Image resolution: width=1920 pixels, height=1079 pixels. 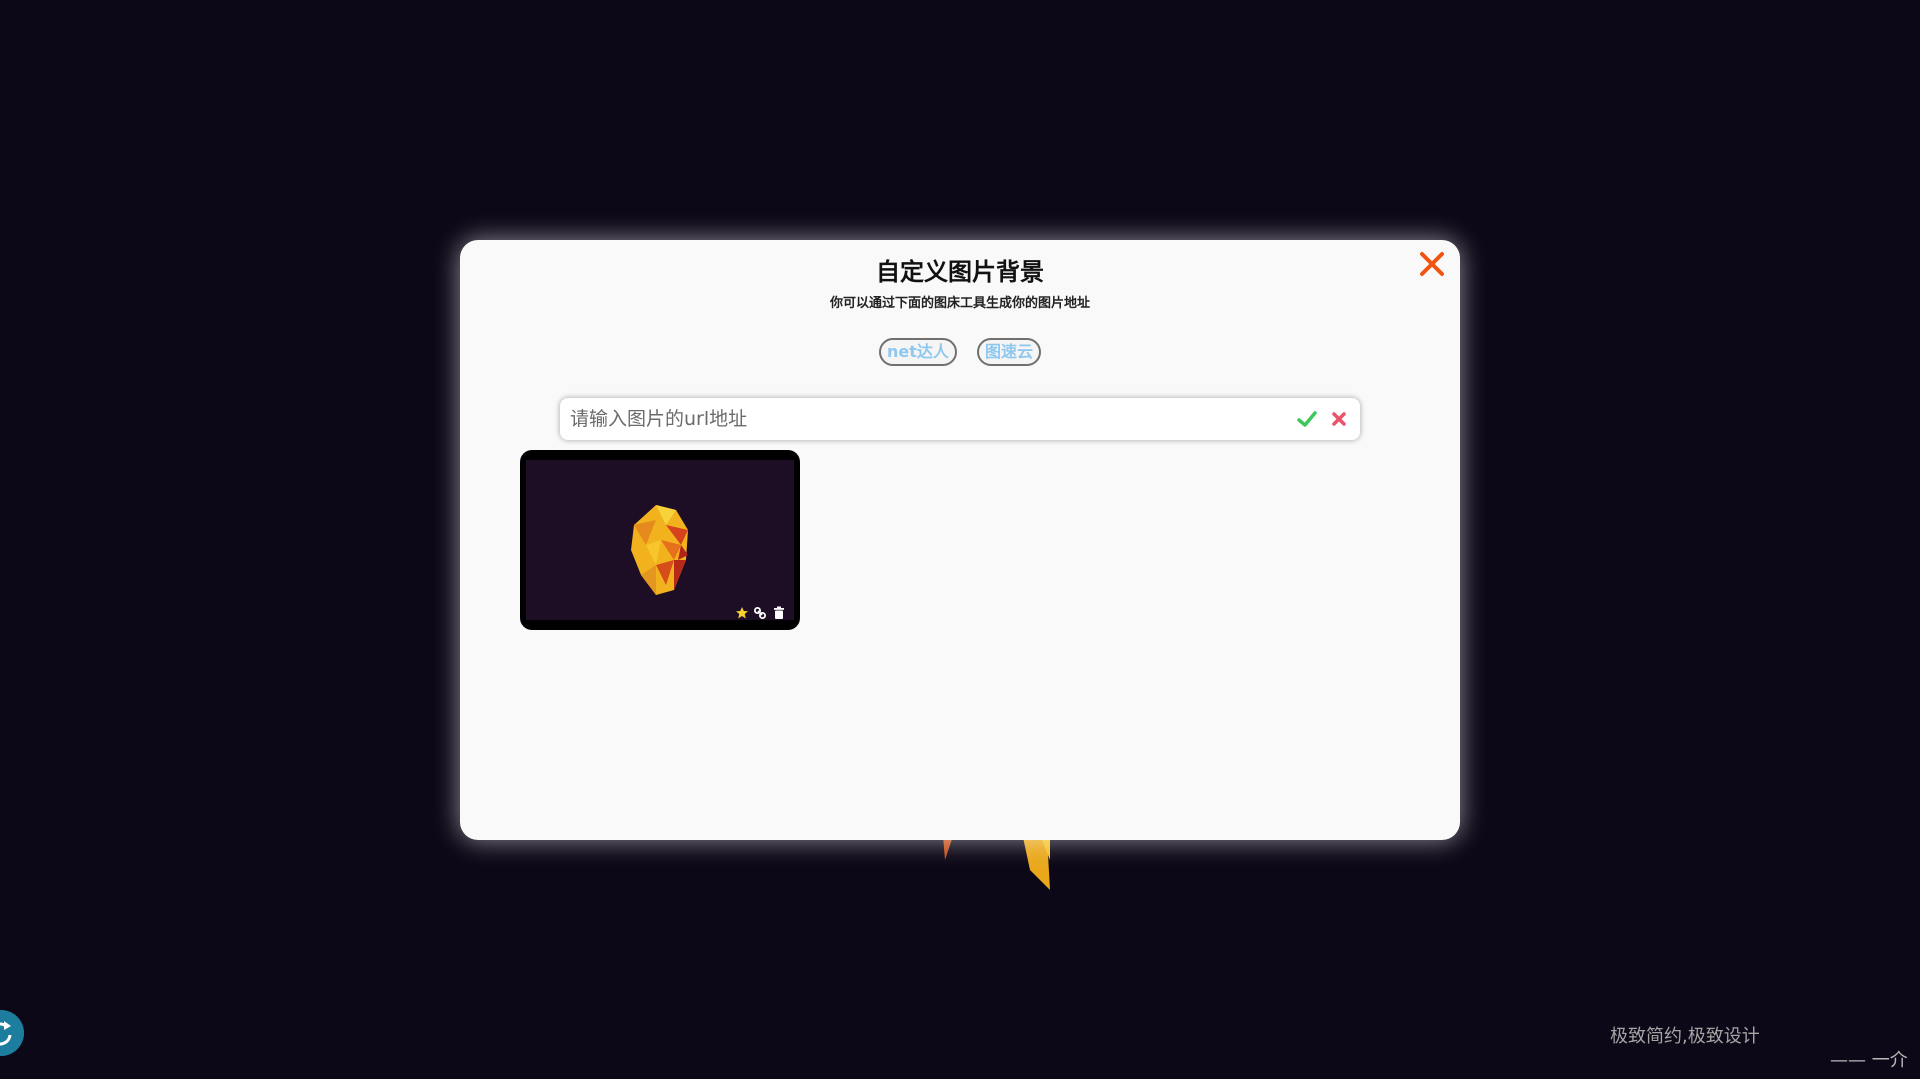 I want to click on link-icon, so click(x=760, y=613).